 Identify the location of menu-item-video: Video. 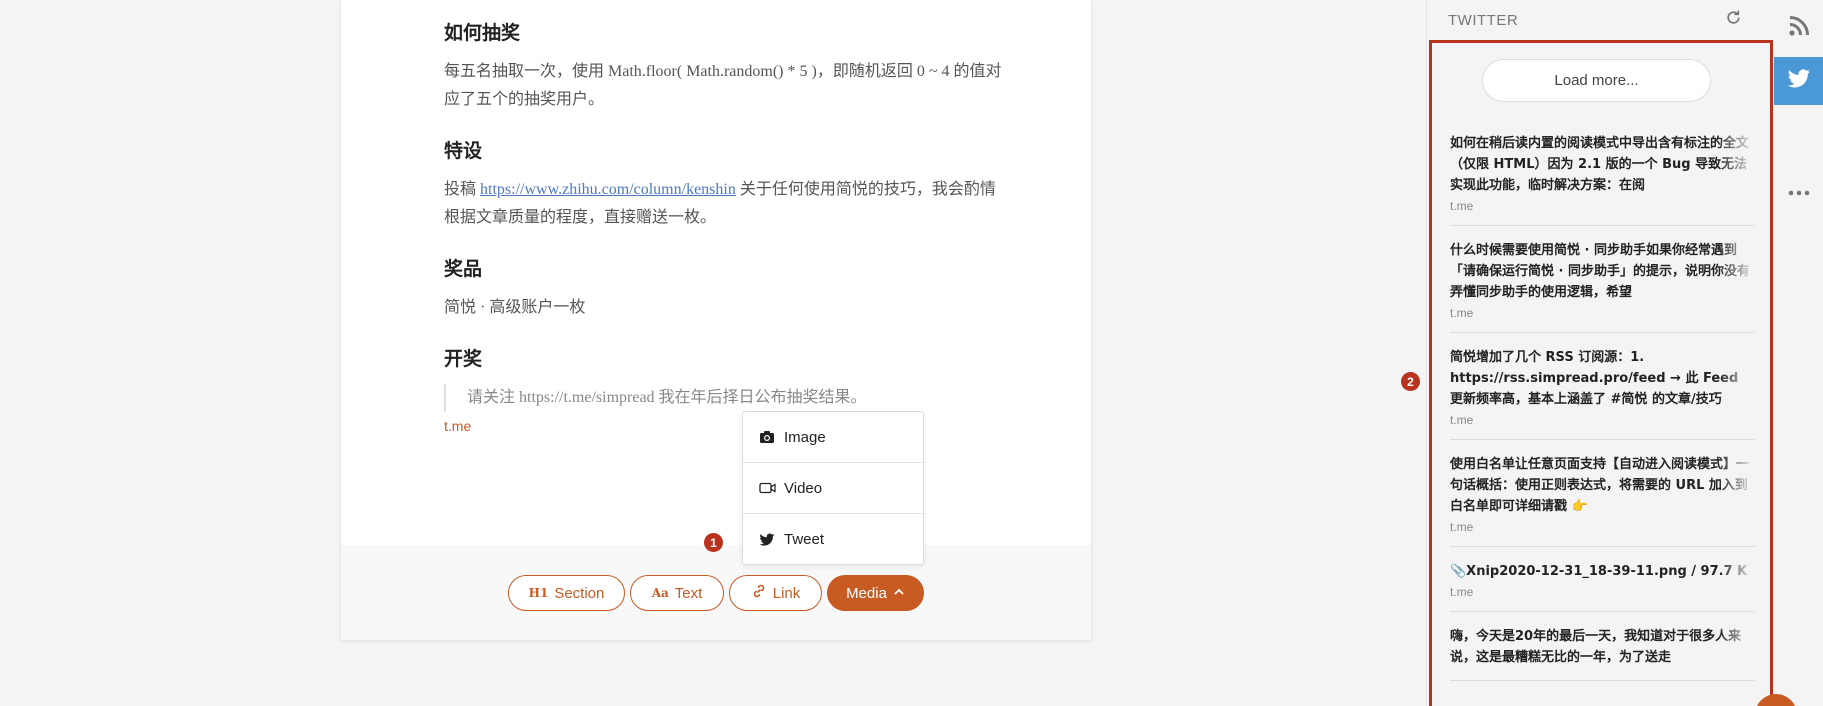
(833, 488).